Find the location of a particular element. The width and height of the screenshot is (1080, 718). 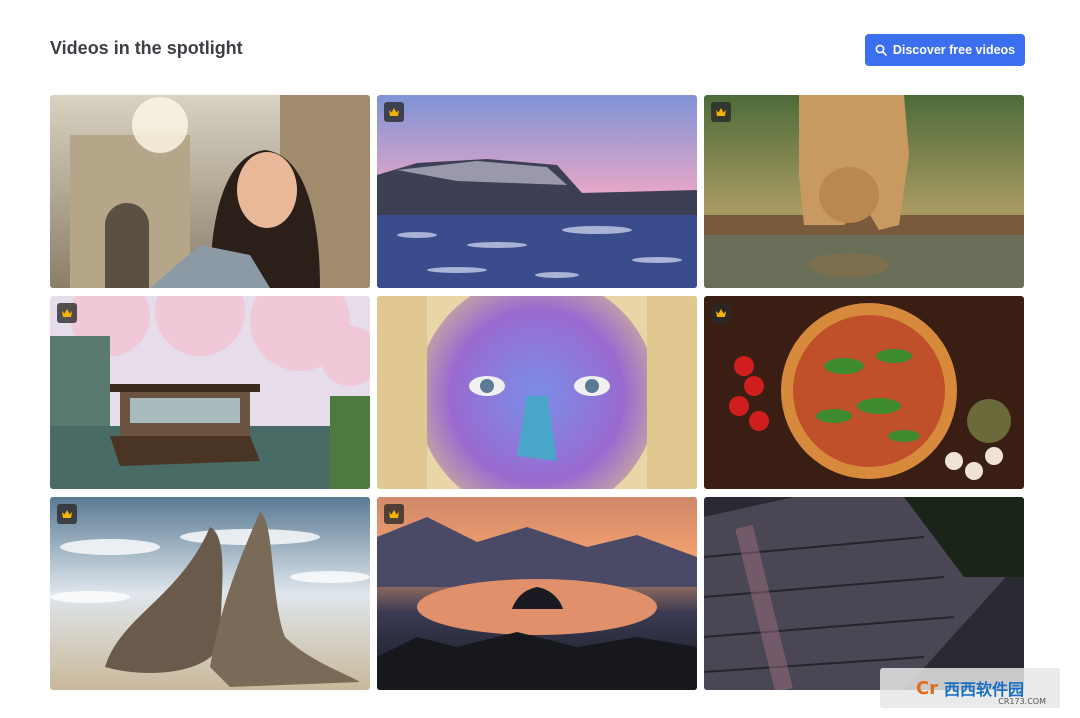

discover-free-videos-button: Discover free videos is located at coordinates (945, 50).